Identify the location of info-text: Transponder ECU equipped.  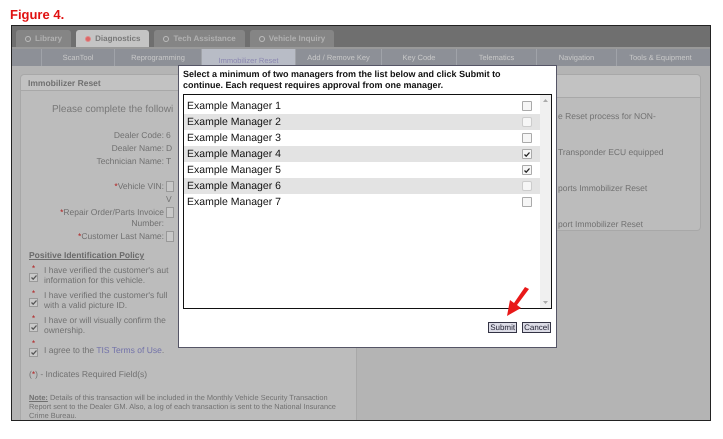
(611, 152).